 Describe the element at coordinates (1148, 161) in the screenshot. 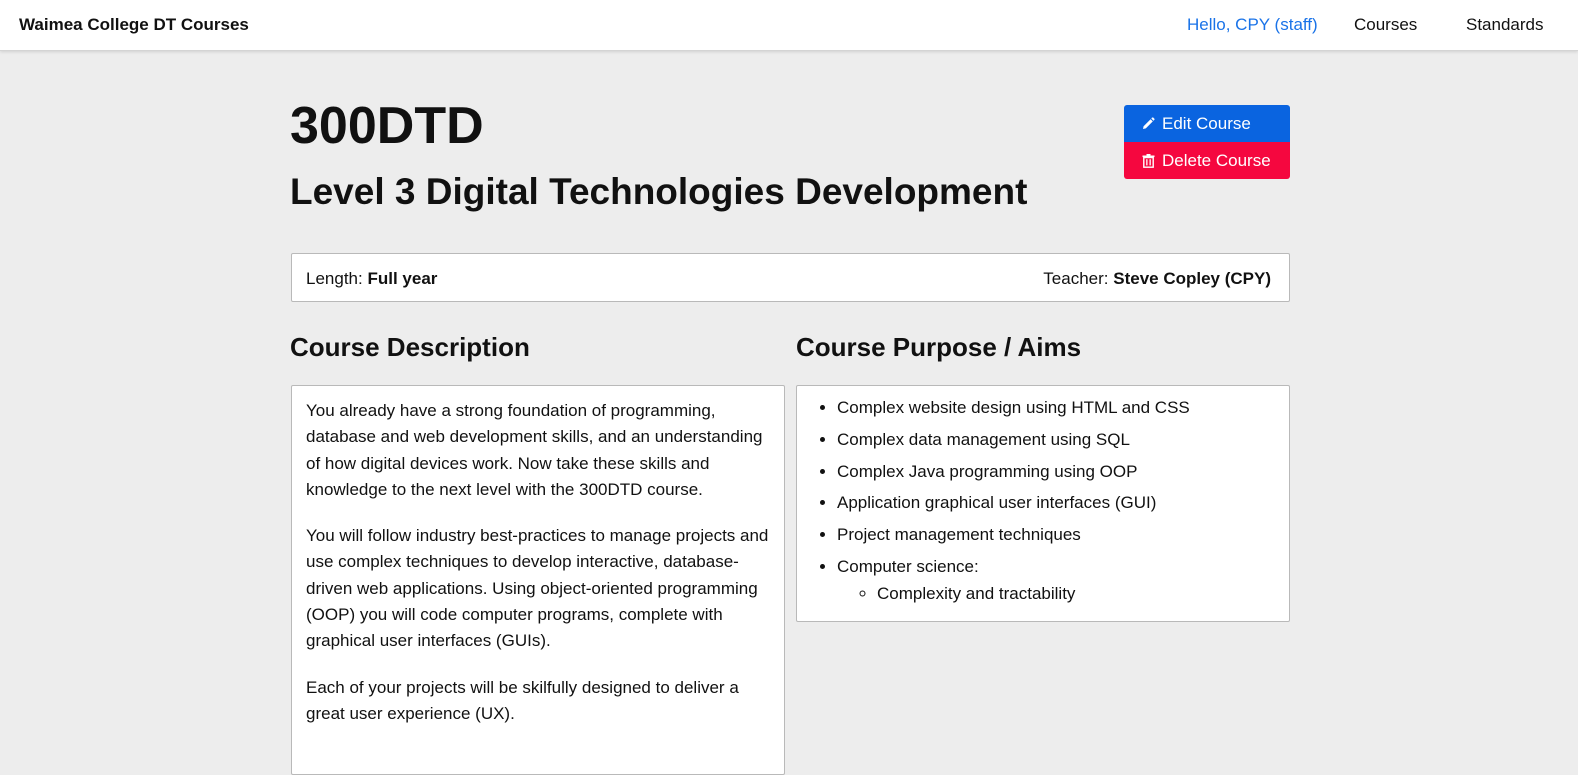

I see `trash-icon` at that location.